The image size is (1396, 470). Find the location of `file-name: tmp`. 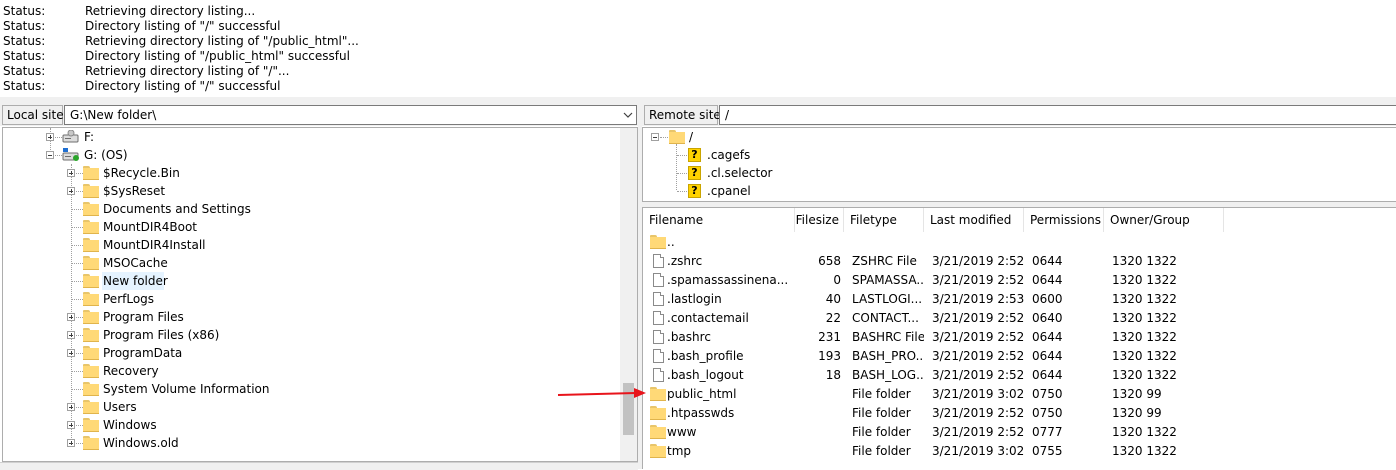

file-name: tmp is located at coordinates (679, 451).